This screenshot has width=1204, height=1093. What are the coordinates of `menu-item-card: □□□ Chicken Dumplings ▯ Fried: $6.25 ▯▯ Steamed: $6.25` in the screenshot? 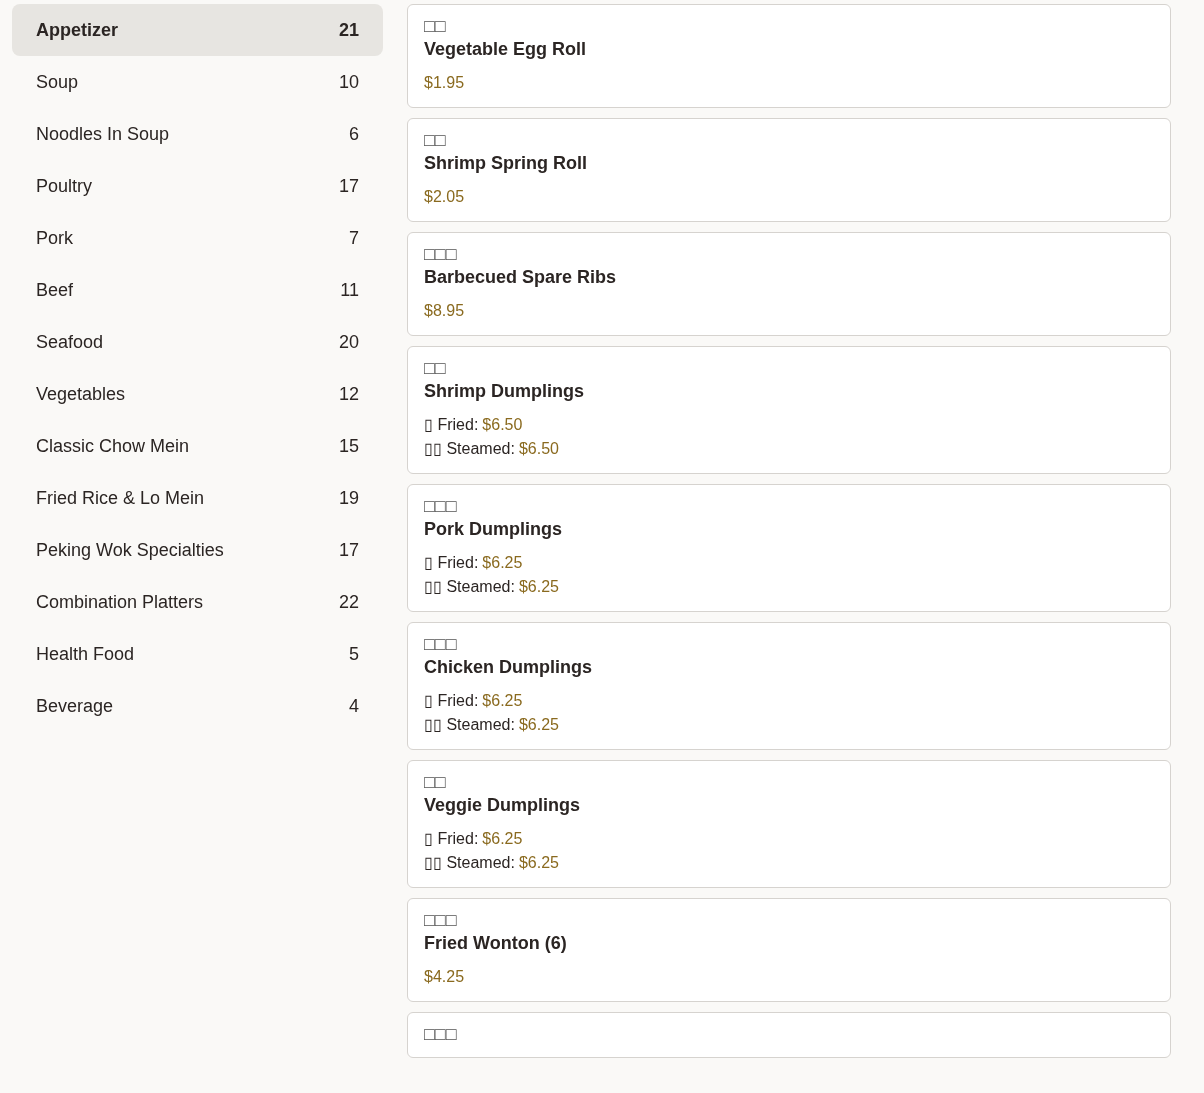 It's located at (789, 686).